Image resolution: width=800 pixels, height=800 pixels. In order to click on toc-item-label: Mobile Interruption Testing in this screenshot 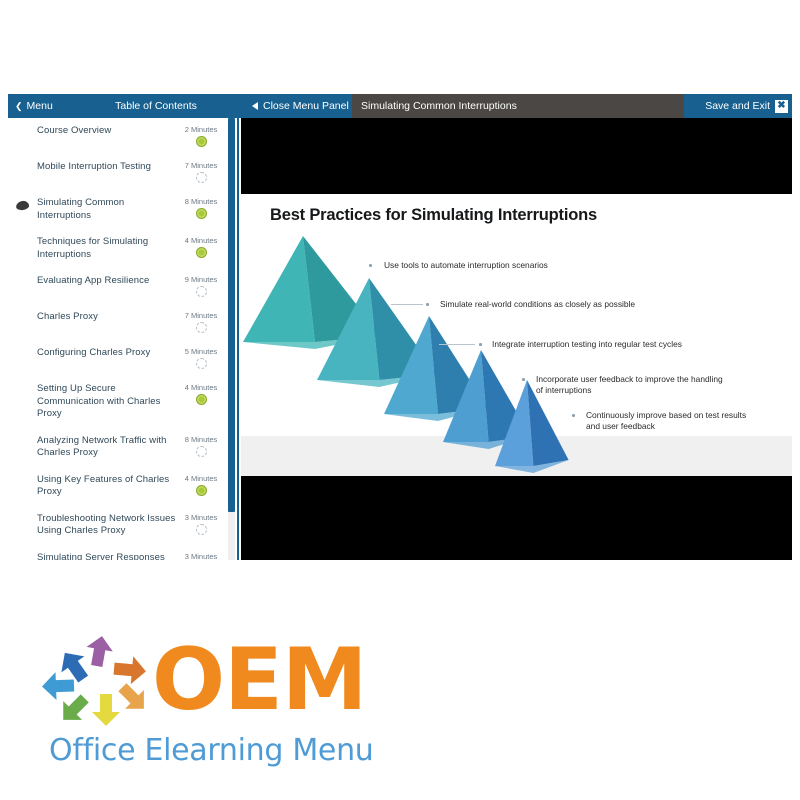, I will do `click(94, 166)`.